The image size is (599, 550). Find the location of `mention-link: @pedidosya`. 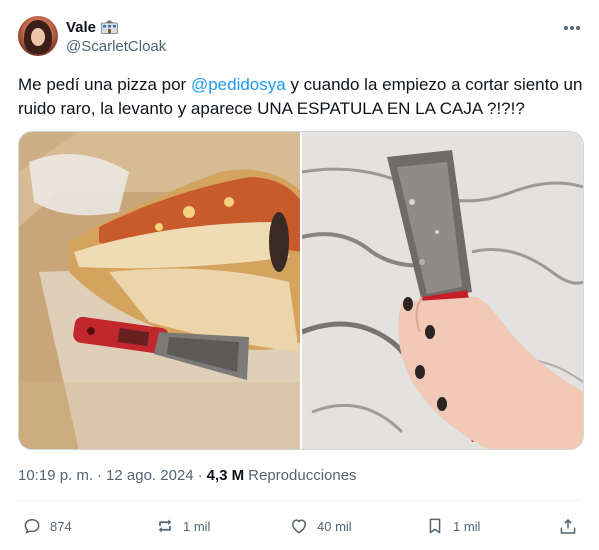

mention-link: @pedidosya is located at coordinates (238, 84).